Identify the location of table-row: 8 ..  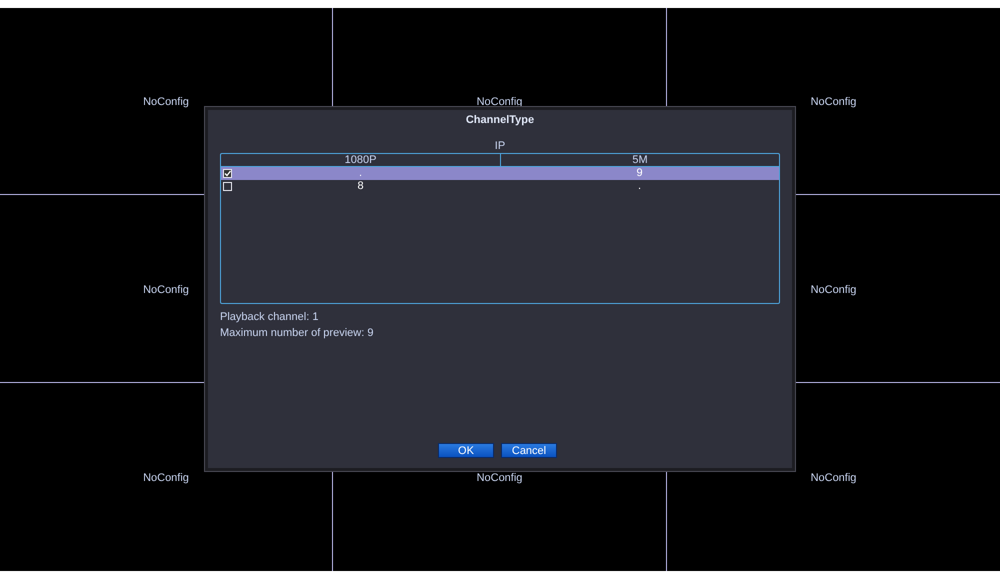
(500, 186).